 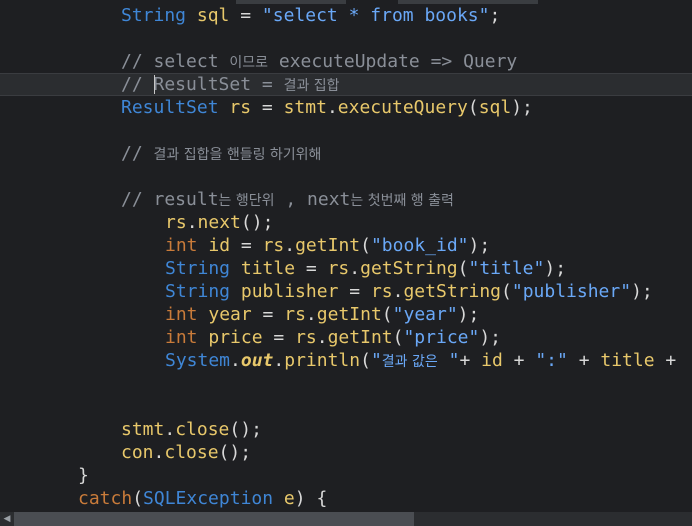 What do you see at coordinates (214, 519) in the screenshot?
I see `scrollbar-thumb` at bounding box center [214, 519].